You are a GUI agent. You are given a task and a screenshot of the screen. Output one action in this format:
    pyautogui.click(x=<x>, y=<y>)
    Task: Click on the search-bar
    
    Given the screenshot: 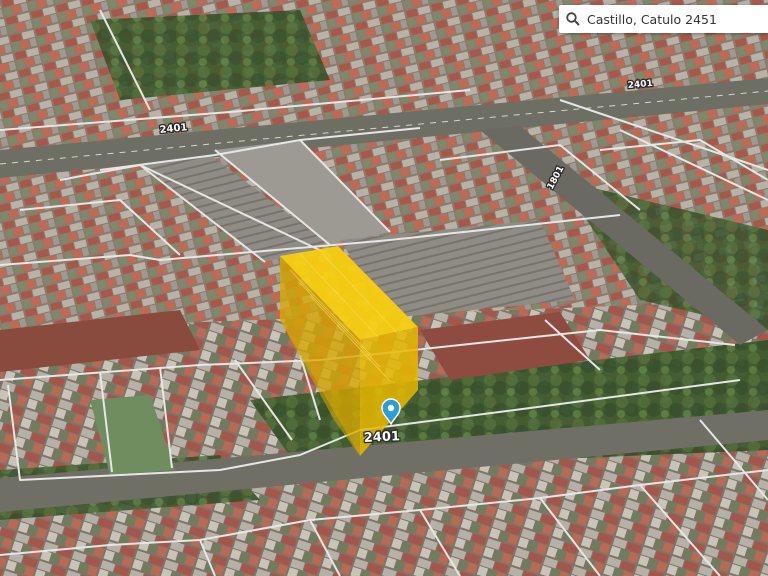 What is the action you would take?
    pyautogui.click(x=663, y=19)
    